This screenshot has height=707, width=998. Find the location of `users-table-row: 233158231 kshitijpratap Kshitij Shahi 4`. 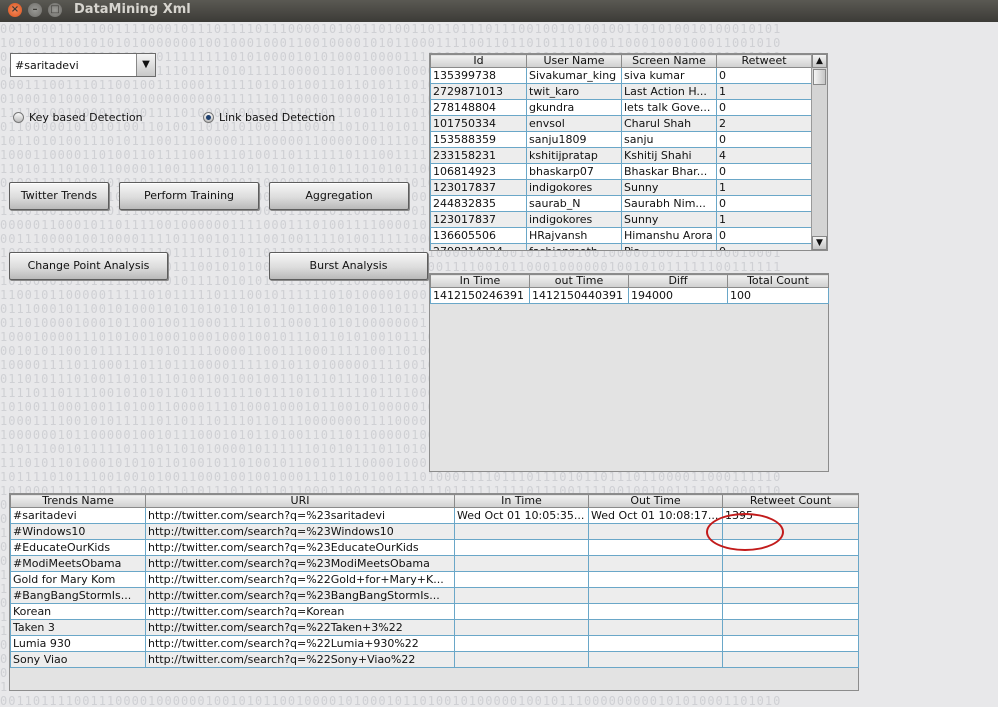

users-table-row: 233158231 kshitijpratap Kshitij Shahi 4 is located at coordinates (620, 155).